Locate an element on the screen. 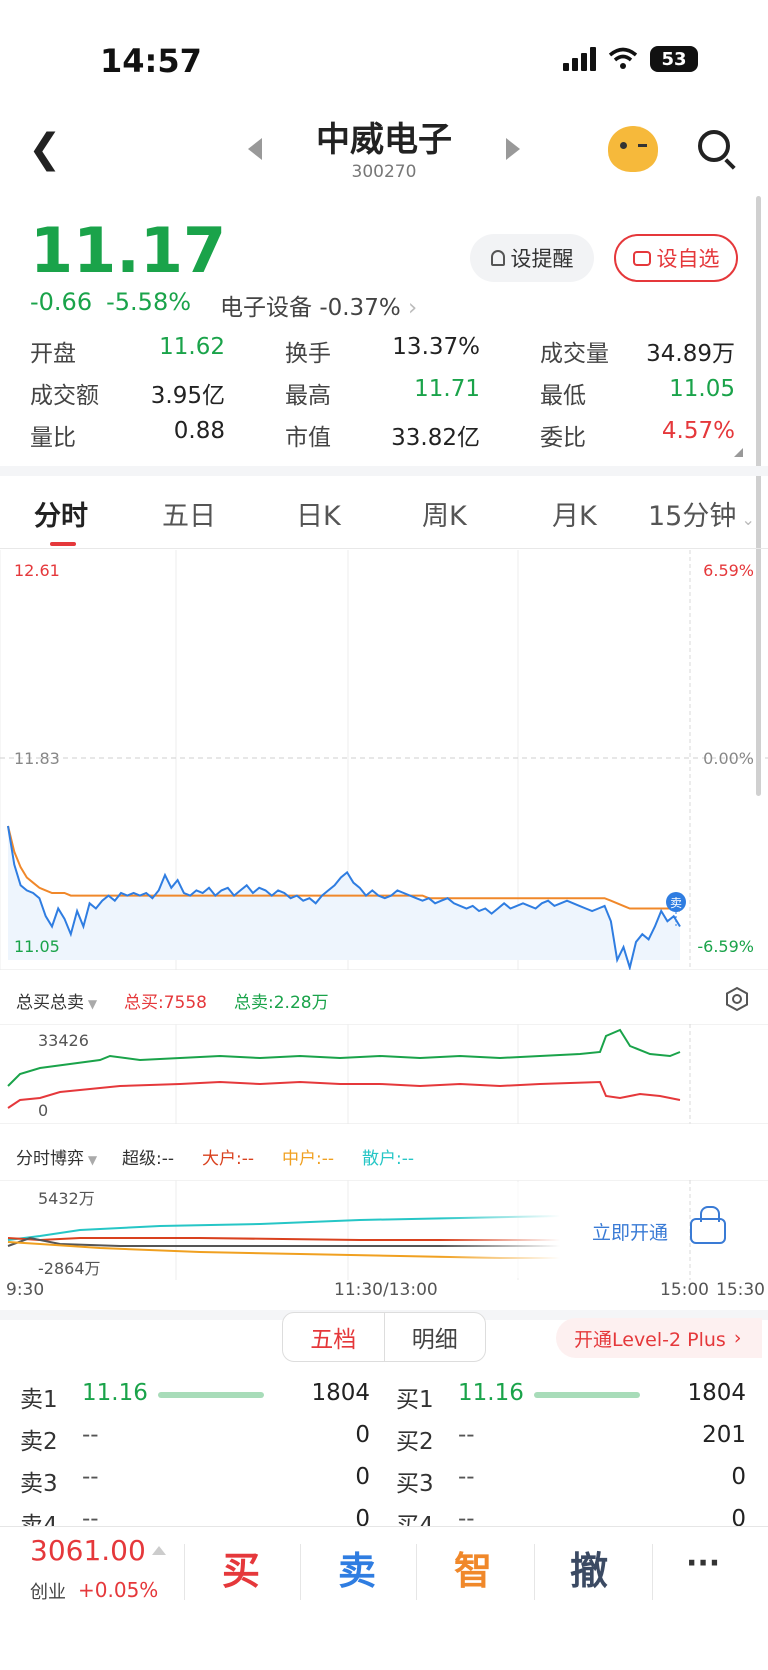 Image resolution: width=768 pixels, height=1670 pixels. tab-five-levels: 五档 is located at coordinates (333, 1337).